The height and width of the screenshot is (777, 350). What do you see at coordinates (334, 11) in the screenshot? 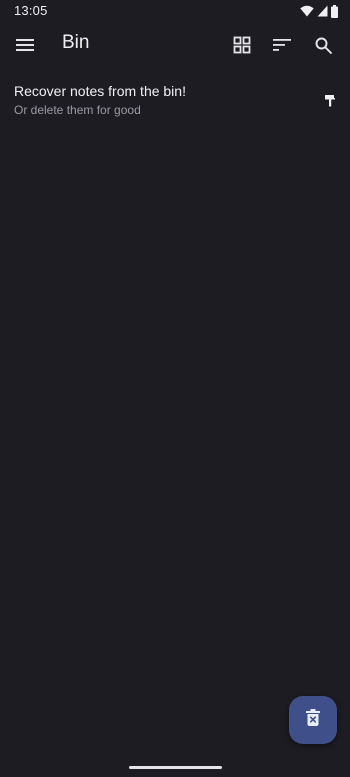
I see `battery-icon` at bounding box center [334, 11].